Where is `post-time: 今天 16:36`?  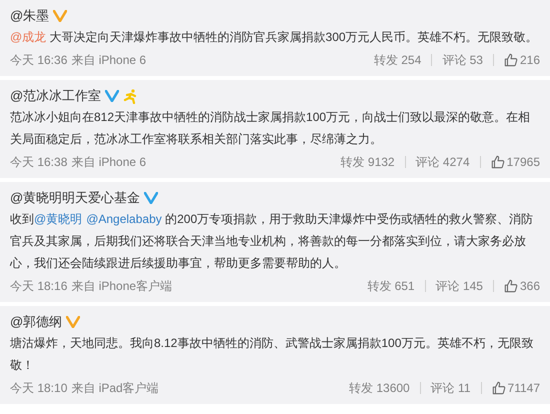 post-time: 今天 16:36 is located at coordinates (39, 60).